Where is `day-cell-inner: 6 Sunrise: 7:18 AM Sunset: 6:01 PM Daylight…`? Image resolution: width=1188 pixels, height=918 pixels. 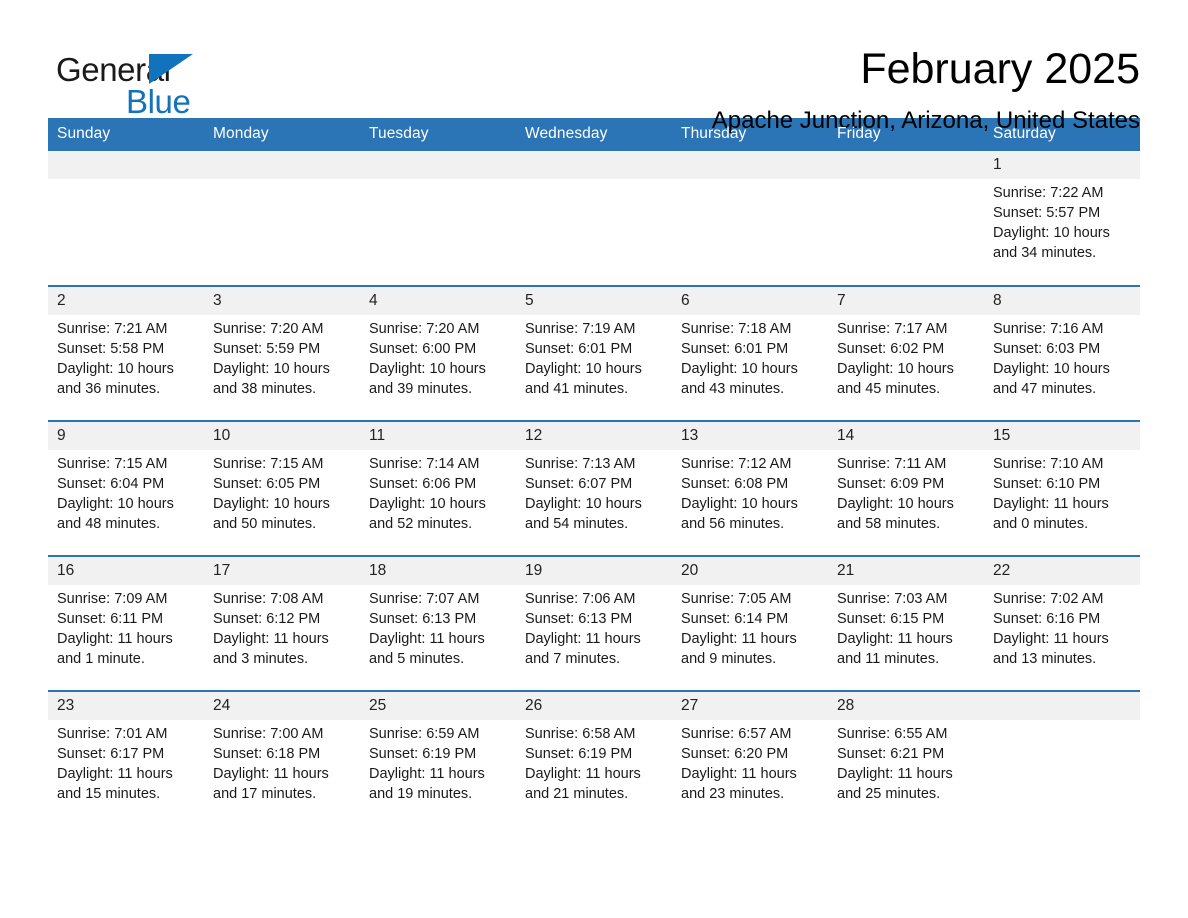 day-cell-inner: 6 Sunrise: 7:18 AM Sunset: 6:01 PM Daylight… is located at coordinates (750, 353).